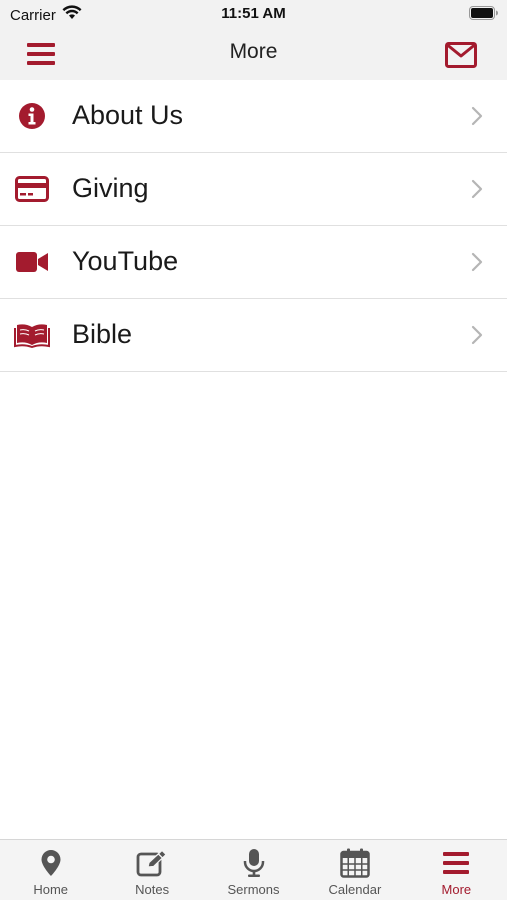 The image size is (507, 900). What do you see at coordinates (32, 335) in the screenshot?
I see `open-book-icon` at bounding box center [32, 335].